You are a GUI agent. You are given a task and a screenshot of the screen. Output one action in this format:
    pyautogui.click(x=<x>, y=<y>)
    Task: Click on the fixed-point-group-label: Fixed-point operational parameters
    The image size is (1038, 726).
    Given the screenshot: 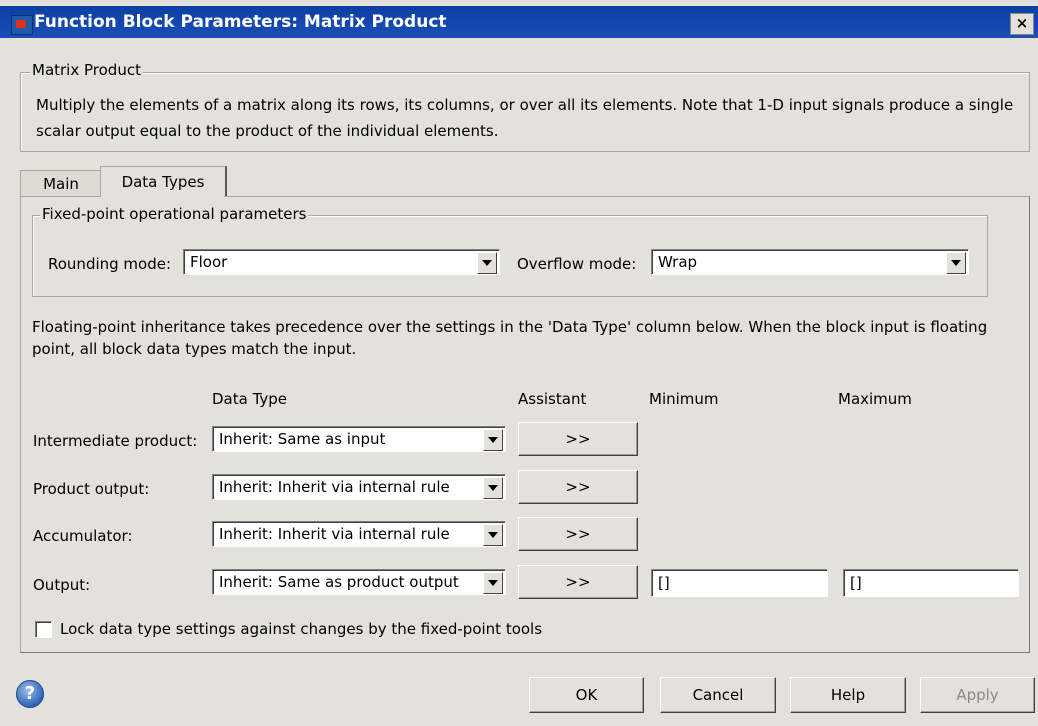 What is the action you would take?
    pyautogui.click(x=174, y=214)
    